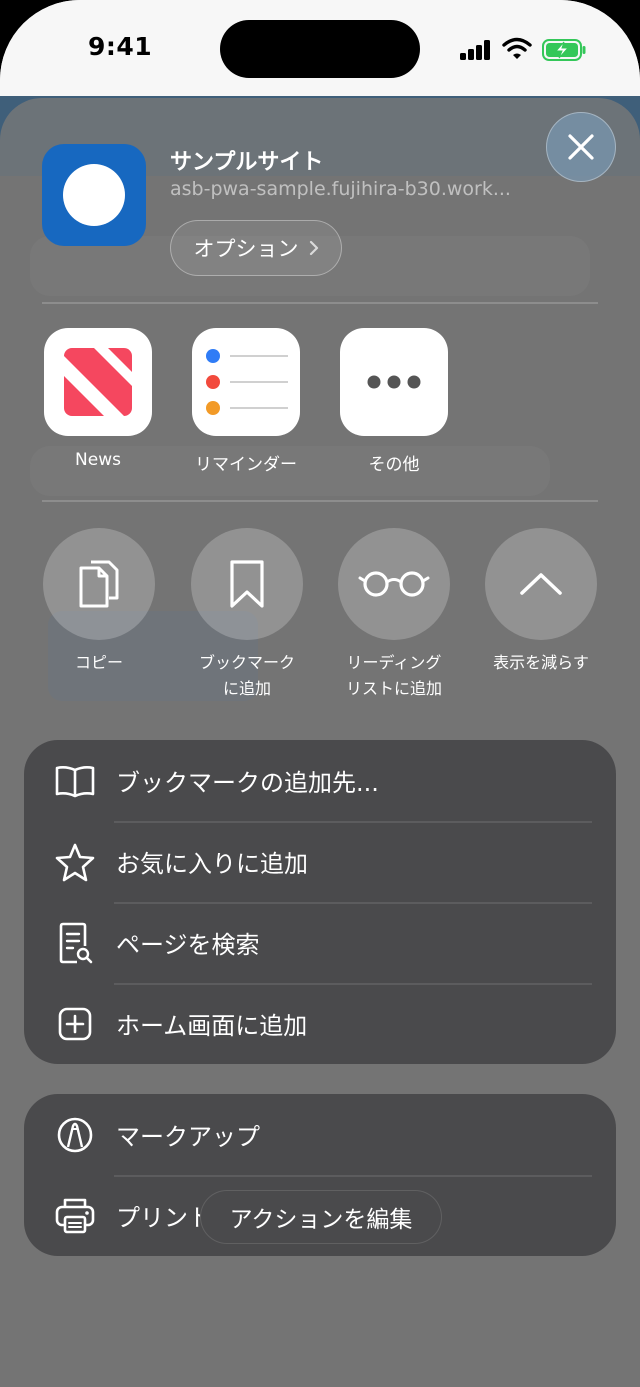 This screenshot has width=640, height=1387. I want to click on printer-icon, so click(75, 1216).